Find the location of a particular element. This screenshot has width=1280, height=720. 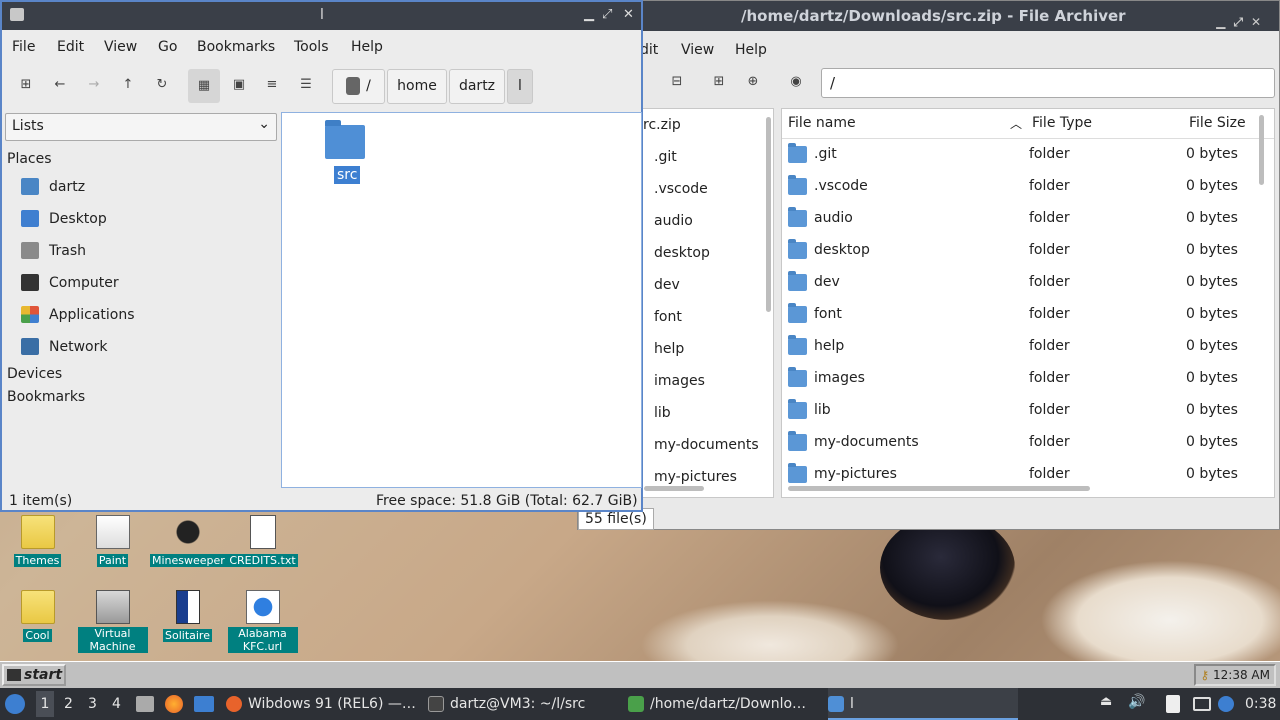

folder-view: src is located at coordinates (461, 300).